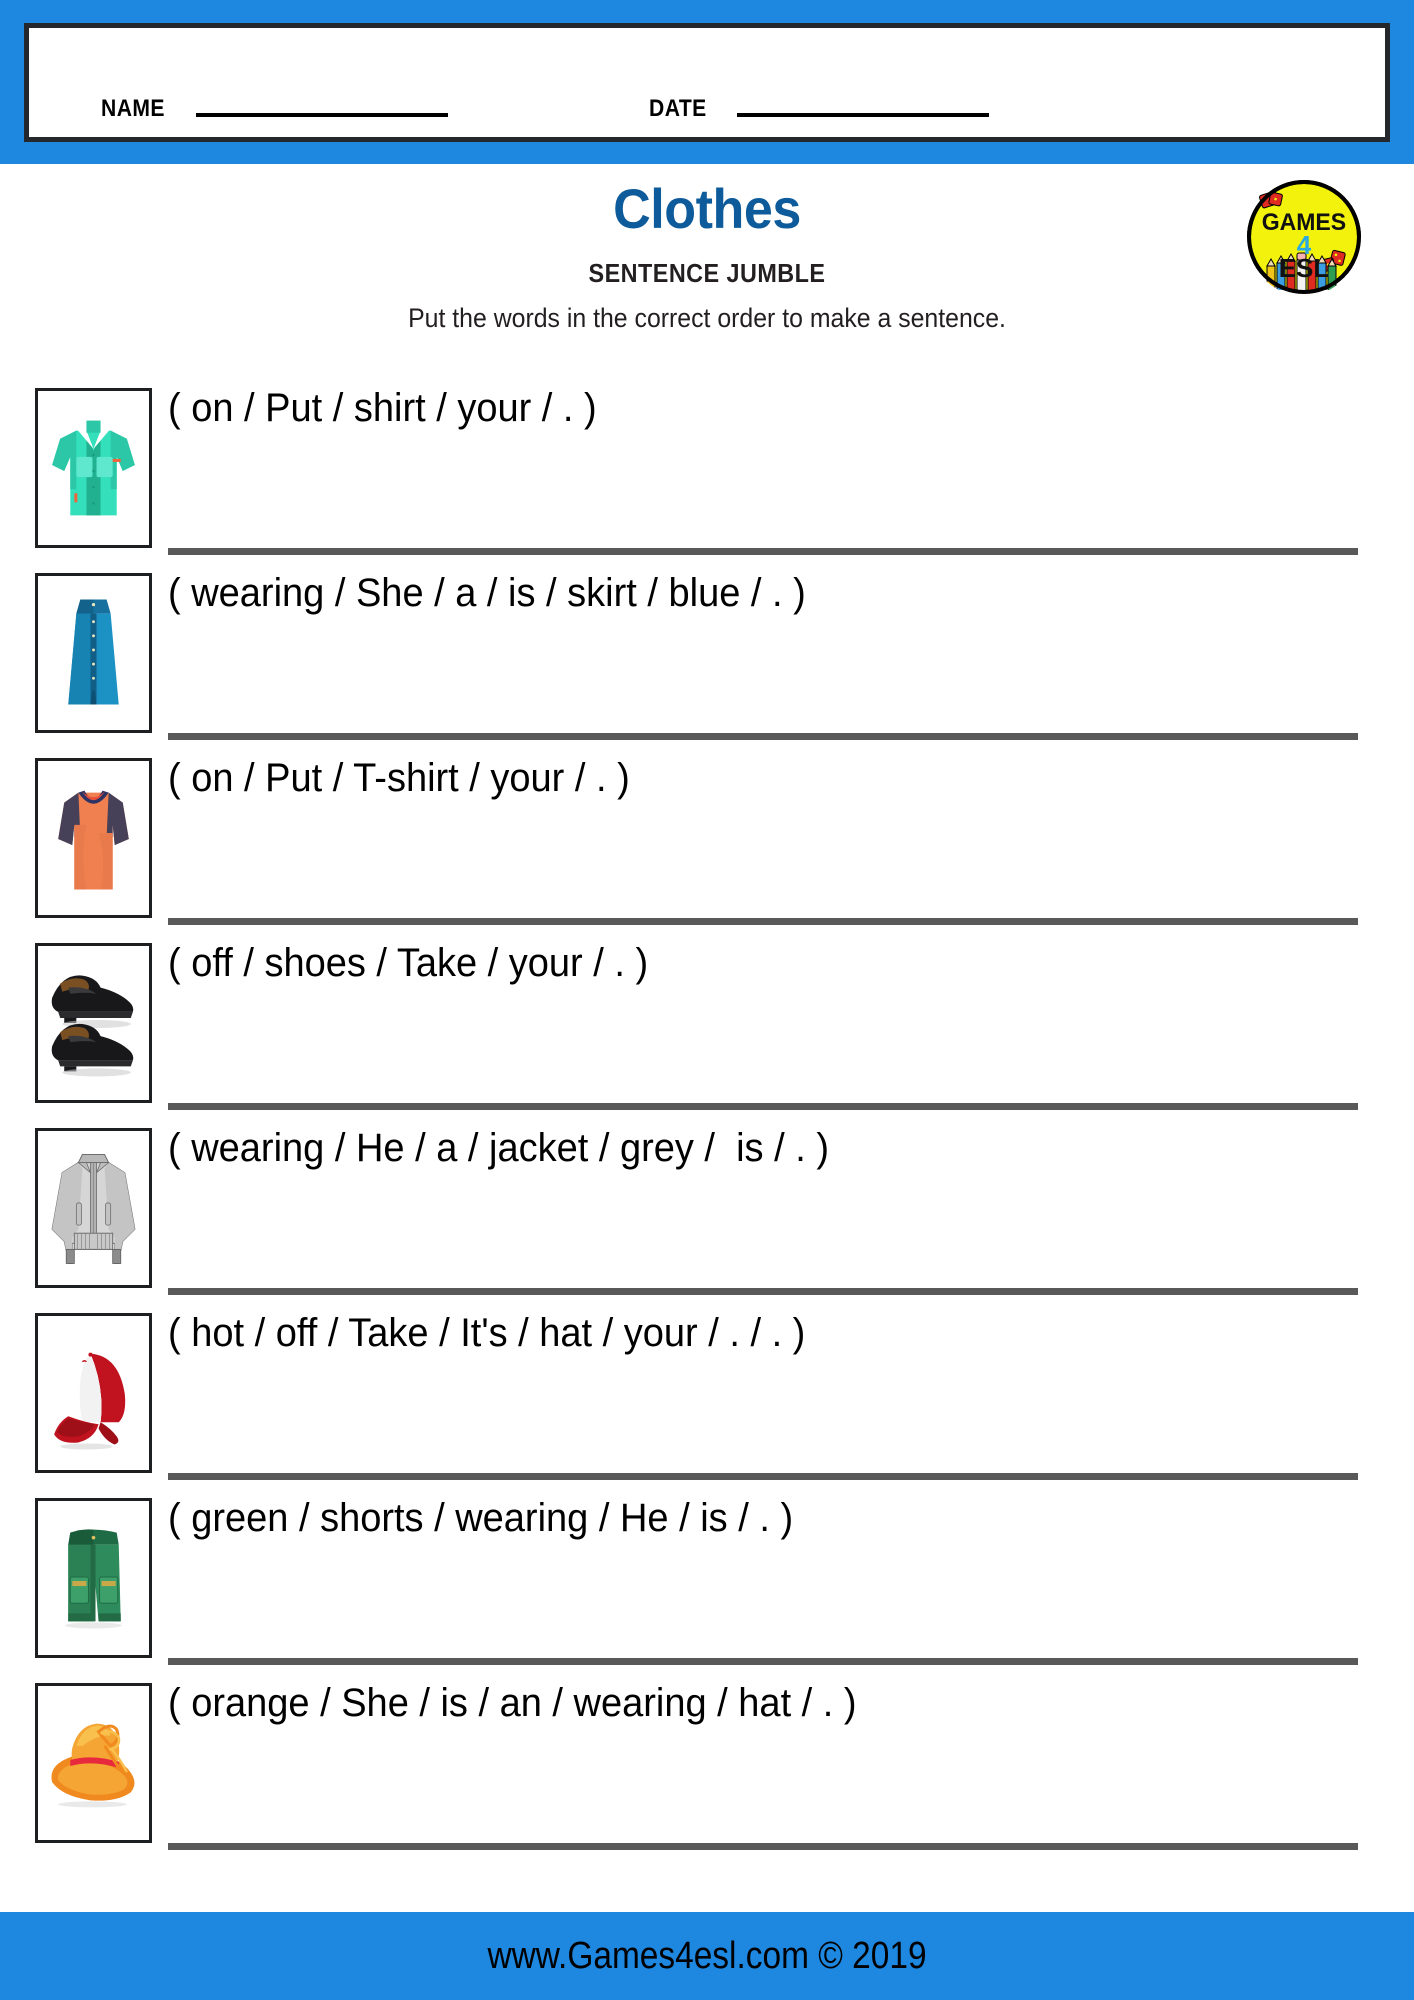  I want to click on footer-copyright: www.Games4esl.com © 2019, so click(707, 1955).